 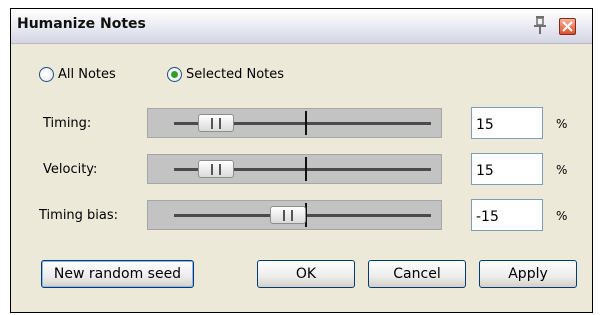 I want to click on radio-selected-notes: Selected Notes, so click(x=225, y=74).